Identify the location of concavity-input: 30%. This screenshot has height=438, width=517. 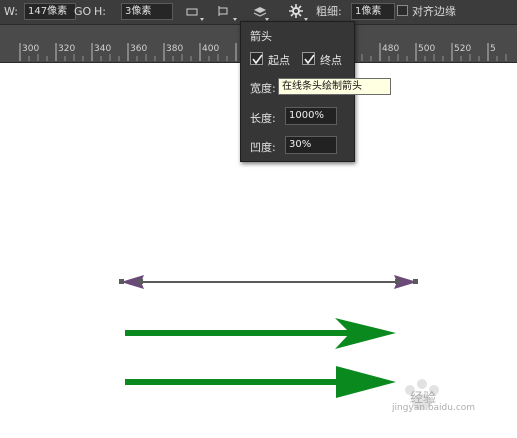
(311, 145).